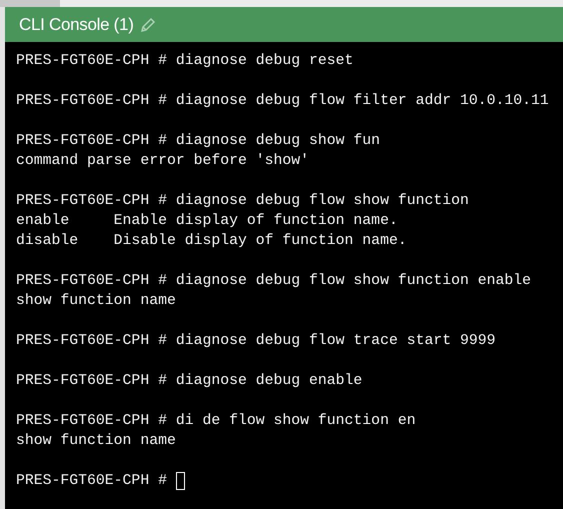 The width and height of the screenshot is (563, 509). I want to click on console-line: PRES-FGT60E-CPH # diagnose debug flow show function enable, so click(274, 281).